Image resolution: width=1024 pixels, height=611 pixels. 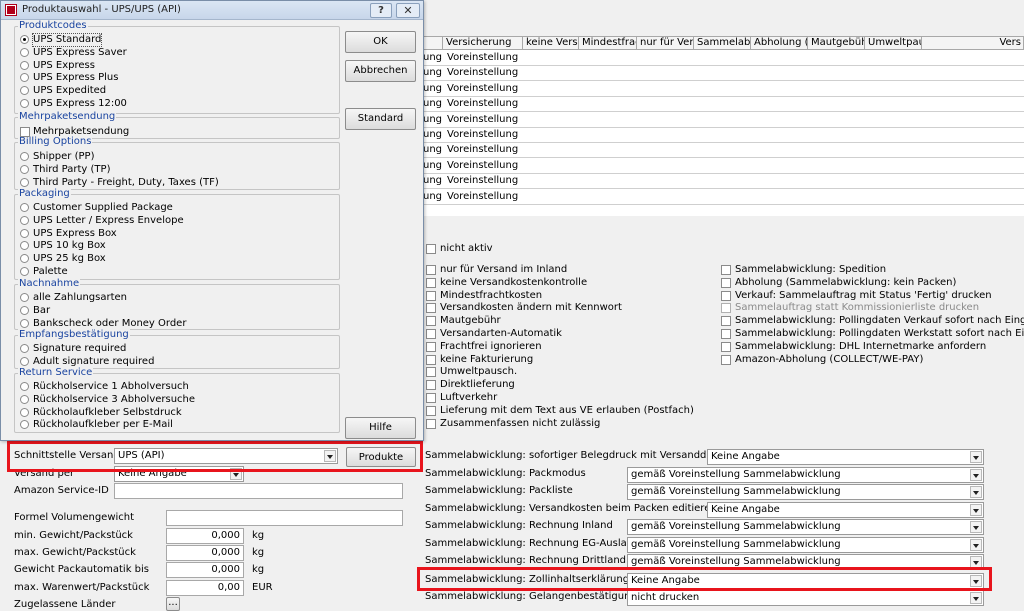 I want to click on max-gewicht-label: max. Gewicht/Packstück, so click(x=75, y=552).